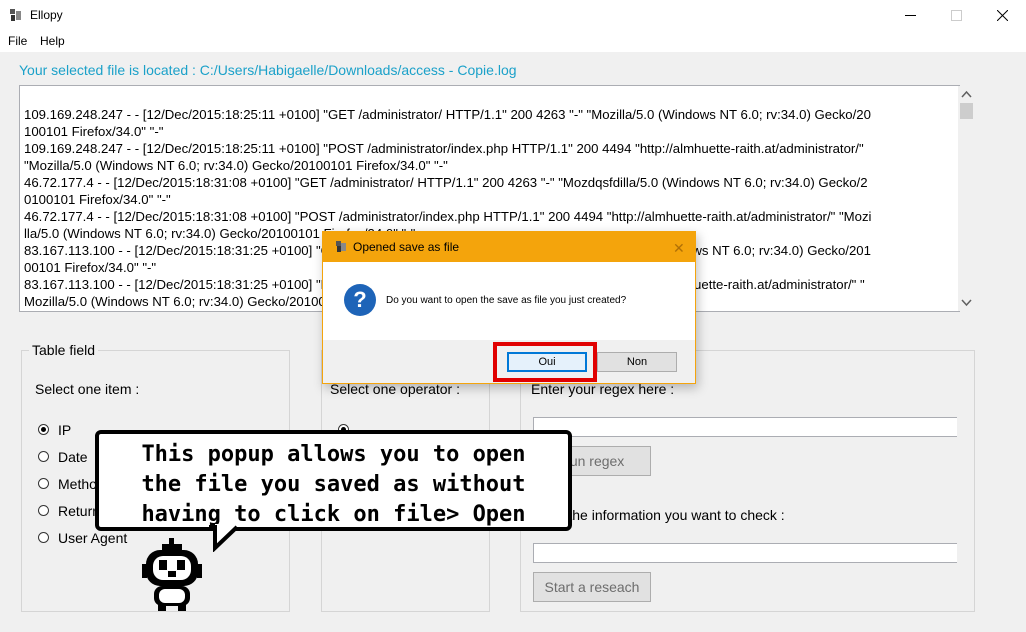 The width and height of the screenshot is (1026, 632). I want to click on close-button, so click(1003, 15).